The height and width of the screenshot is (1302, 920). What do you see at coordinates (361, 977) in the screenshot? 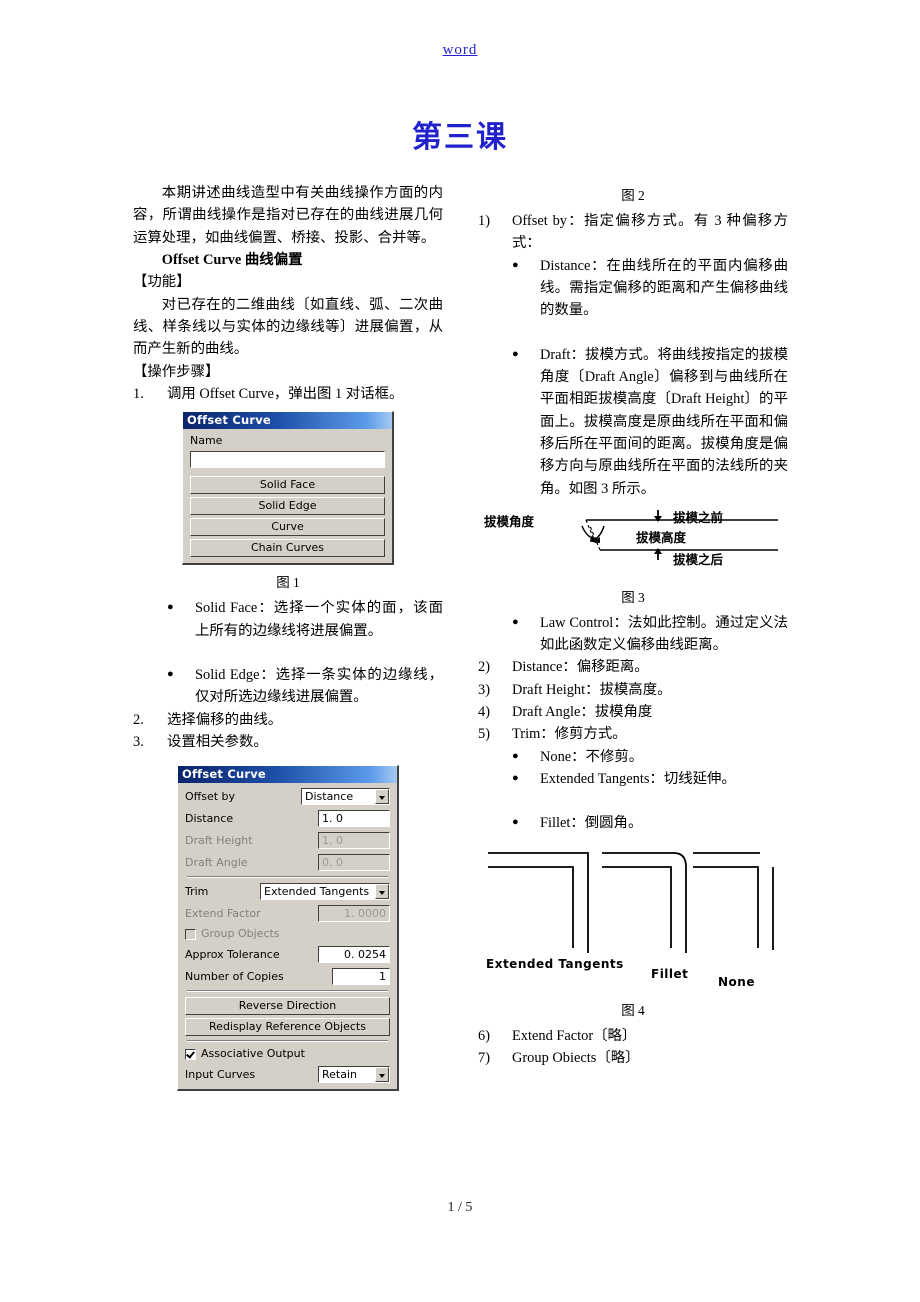
I see `number-of-copies-input: 1` at bounding box center [361, 977].